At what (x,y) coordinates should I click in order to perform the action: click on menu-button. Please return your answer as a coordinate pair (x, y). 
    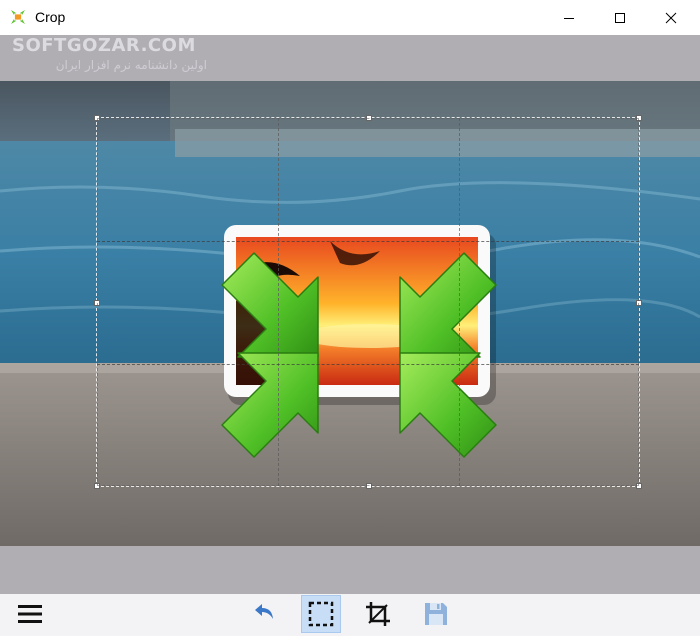
    Looking at the image, I should click on (30, 614).